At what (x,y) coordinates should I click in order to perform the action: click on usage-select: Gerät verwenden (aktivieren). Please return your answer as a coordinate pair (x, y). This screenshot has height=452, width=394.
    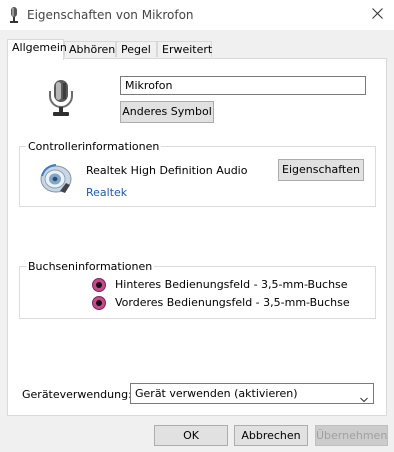
    Looking at the image, I should click on (252, 393).